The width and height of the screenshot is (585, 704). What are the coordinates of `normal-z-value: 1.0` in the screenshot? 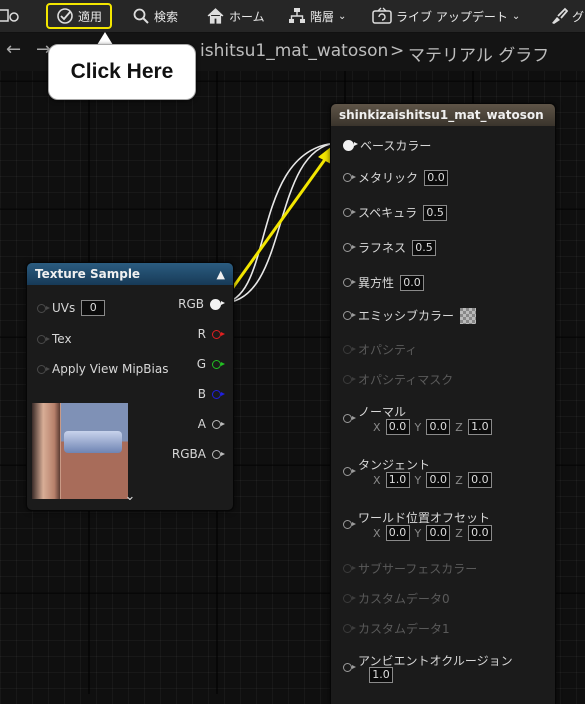 It's located at (479, 427).